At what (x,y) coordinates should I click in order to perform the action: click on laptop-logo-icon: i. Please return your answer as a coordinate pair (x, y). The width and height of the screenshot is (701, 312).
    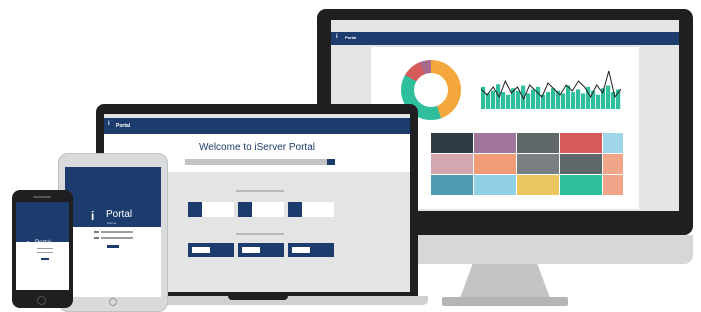
    Looking at the image, I should click on (109, 124).